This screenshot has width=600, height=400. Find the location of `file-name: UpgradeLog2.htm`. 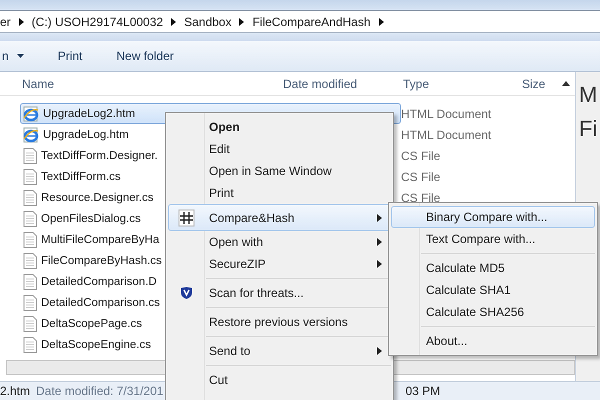

file-name: UpgradeLog2.htm is located at coordinates (89, 114).